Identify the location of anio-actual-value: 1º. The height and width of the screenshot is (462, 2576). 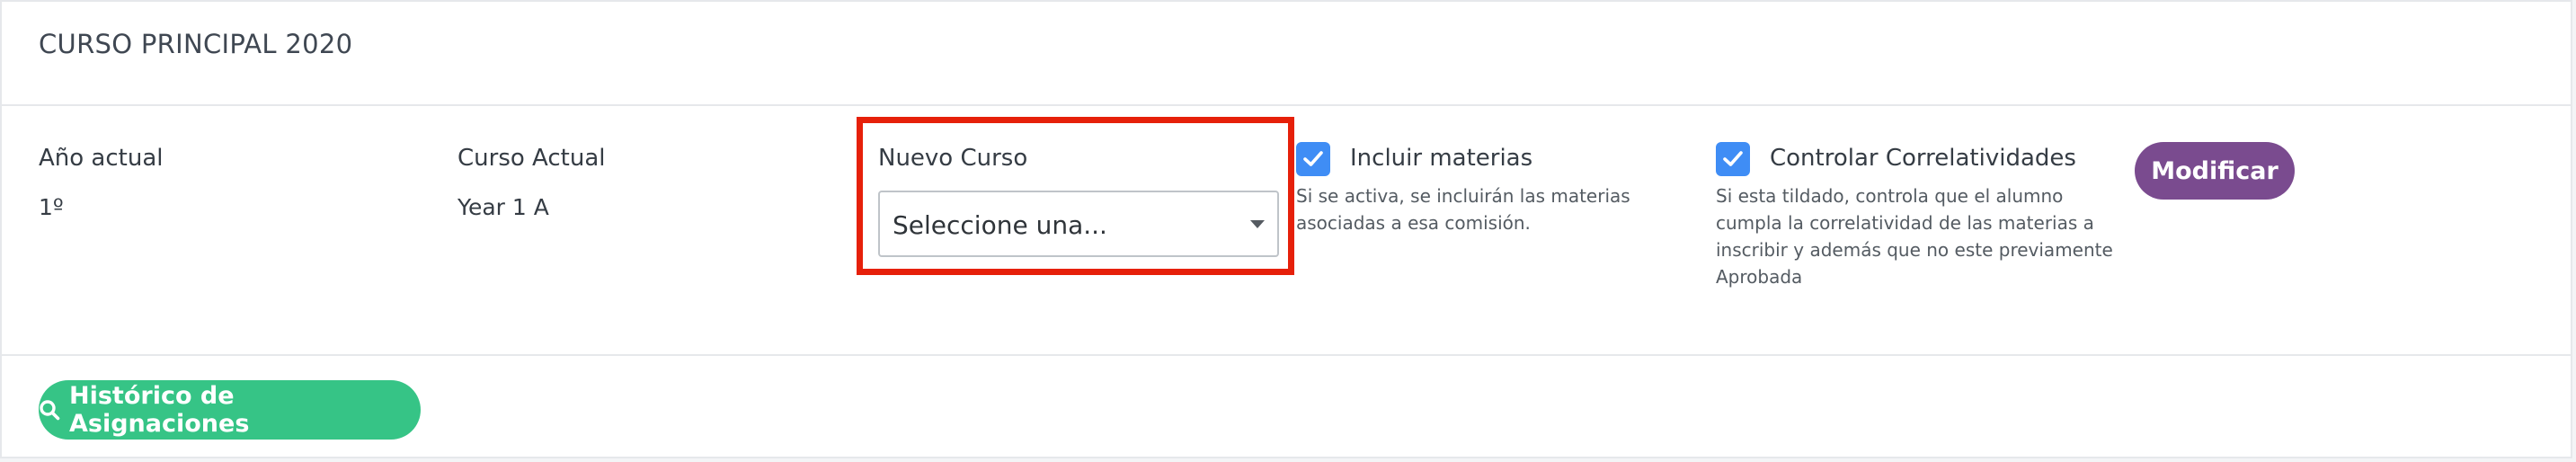
(51, 207).